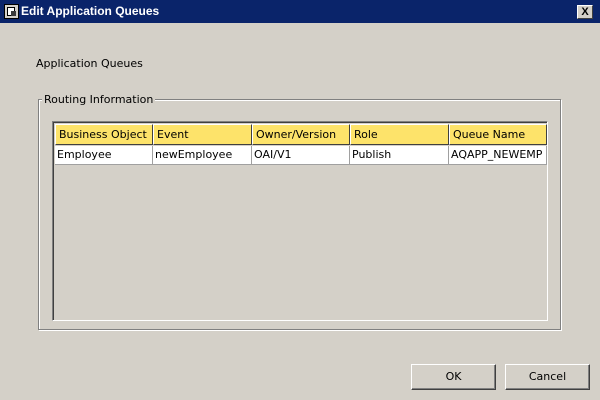  Describe the element at coordinates (300, 11) in the screenshot. I see `title-bar: Edit Application Queues X` at that location.